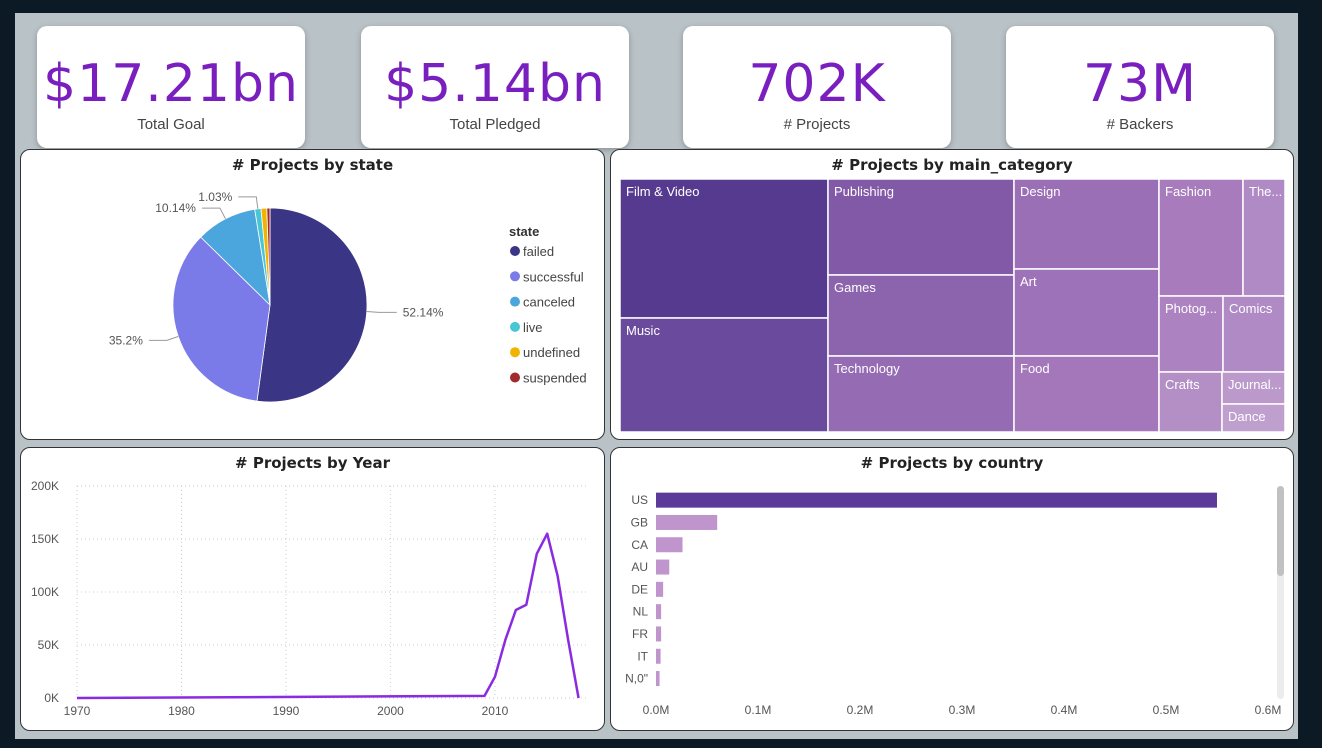  I want to click on legend-item-failed: failed, so click(538, 251).